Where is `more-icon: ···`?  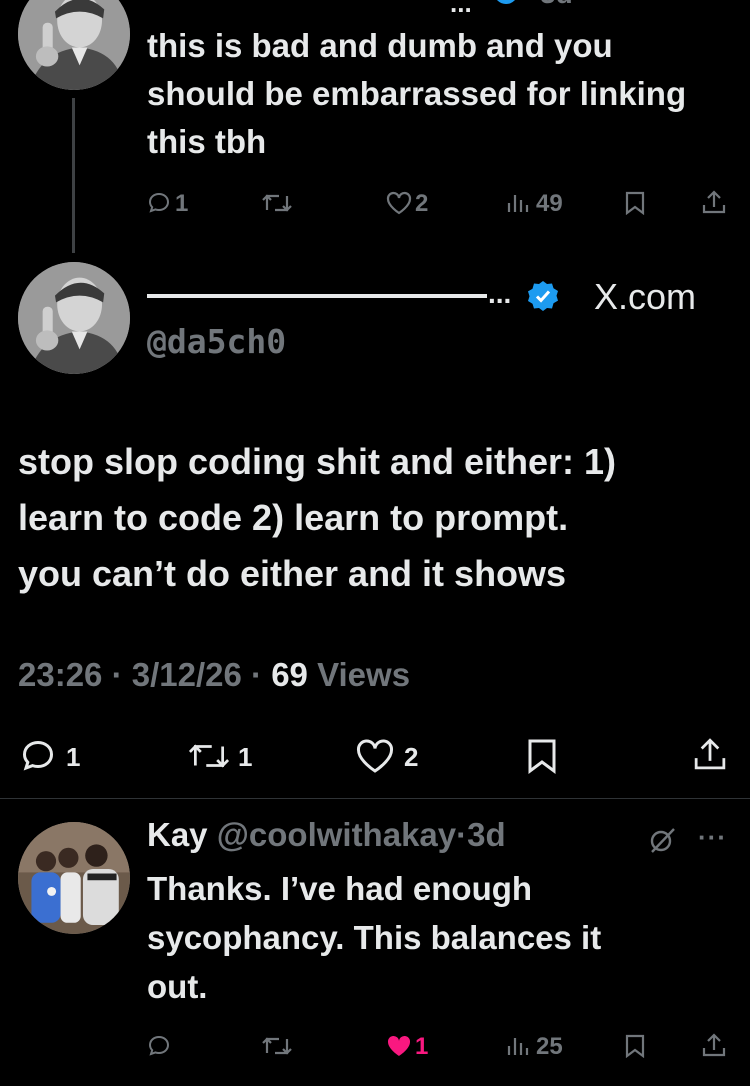 more-icon: ··· is located at coordinates (712, 837).